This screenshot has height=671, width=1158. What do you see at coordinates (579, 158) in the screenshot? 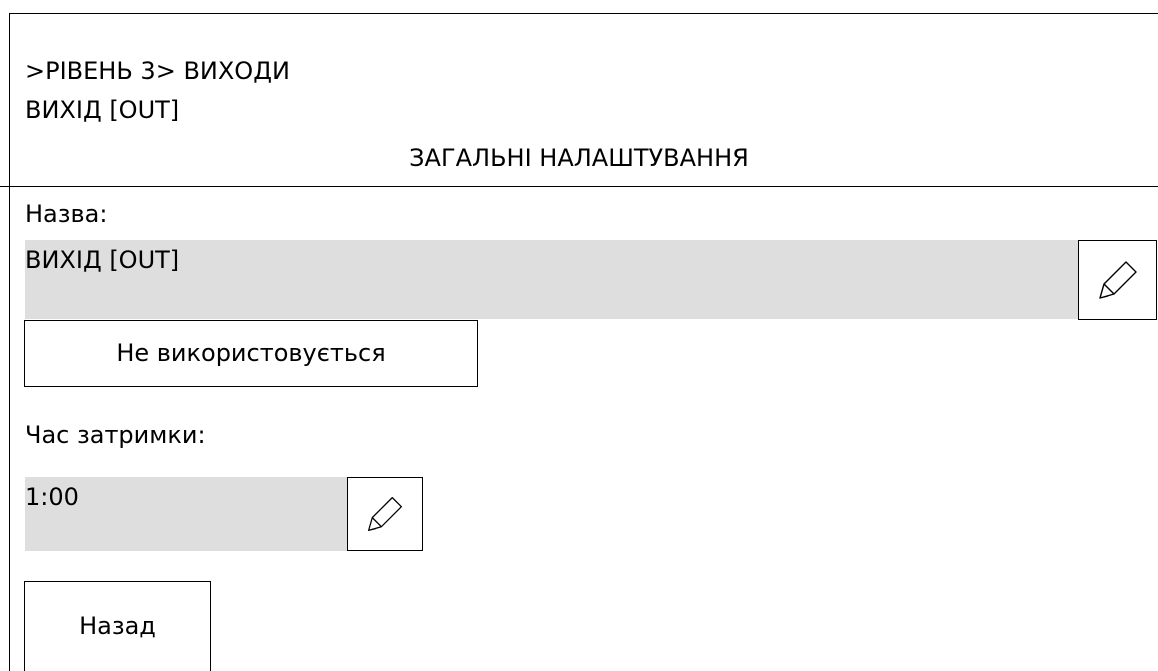
I see `section-title: ЗАГАЛЬНІ НАЛАШТУВАННЯ` at bounding box center [579, 158].